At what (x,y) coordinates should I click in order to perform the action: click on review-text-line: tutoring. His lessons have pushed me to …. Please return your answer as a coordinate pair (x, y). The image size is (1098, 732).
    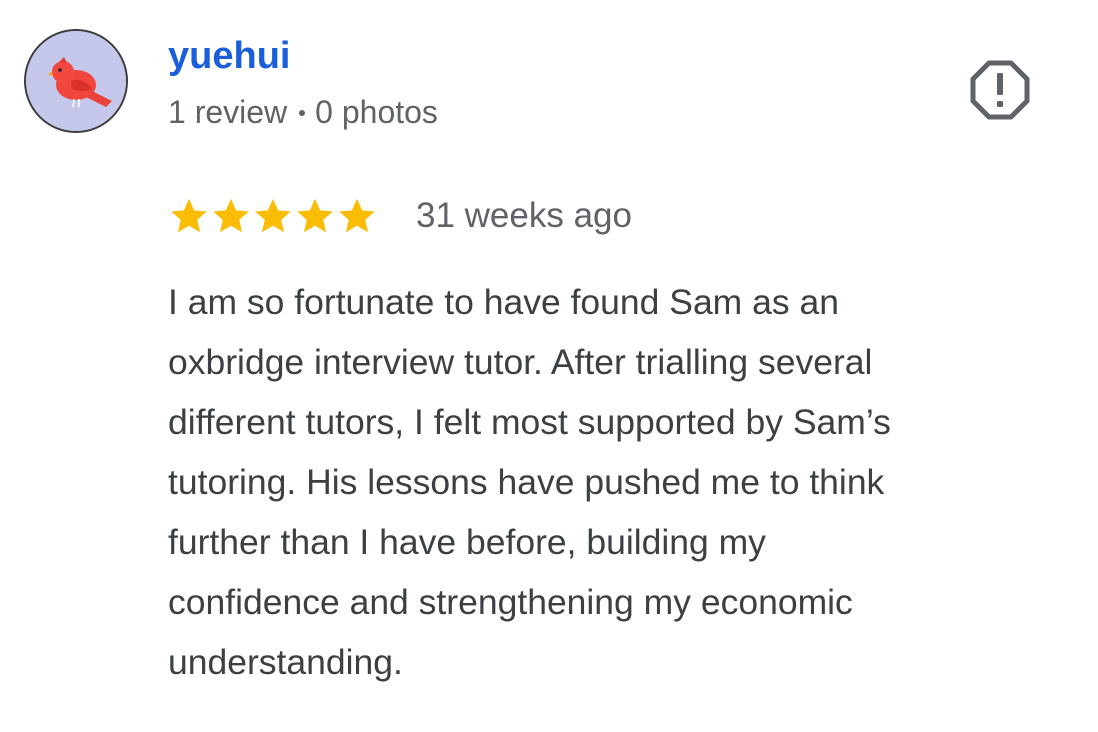
    Looking at the image, I should click on (526, 482).